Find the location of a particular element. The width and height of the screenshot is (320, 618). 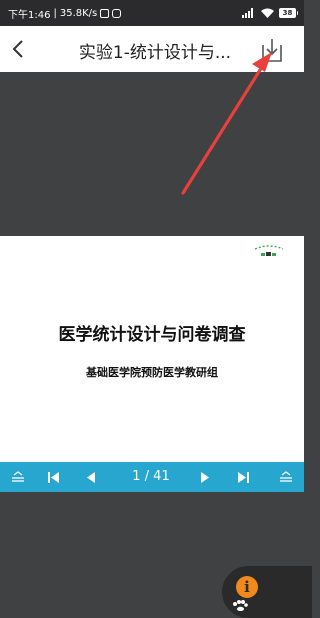

slide-subtitle: 基础医学院预防医学教研组 is located at coordinates (152, 372).